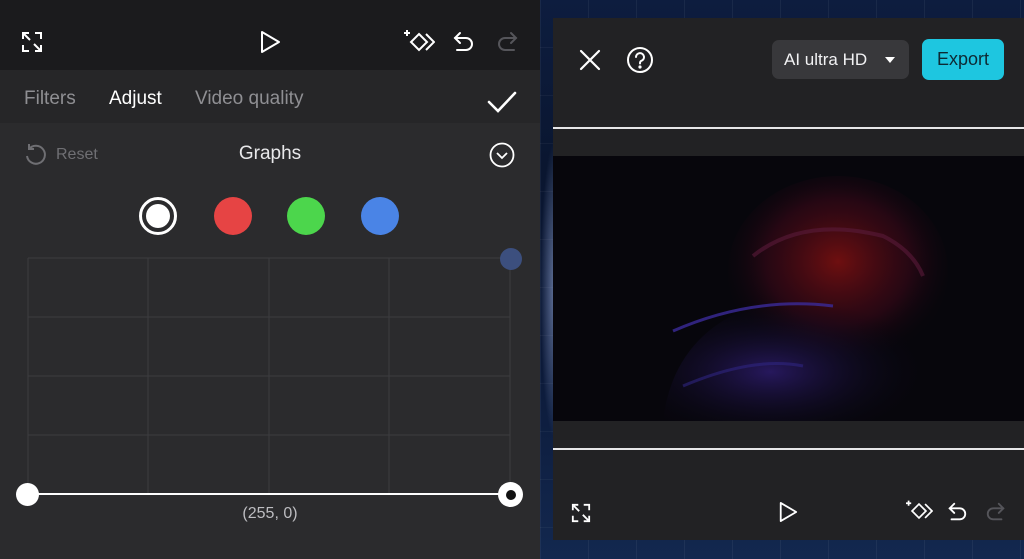  Describe the element at coordinates (788, 128) in the screenshot. I see `preview-top-divider` at that location.